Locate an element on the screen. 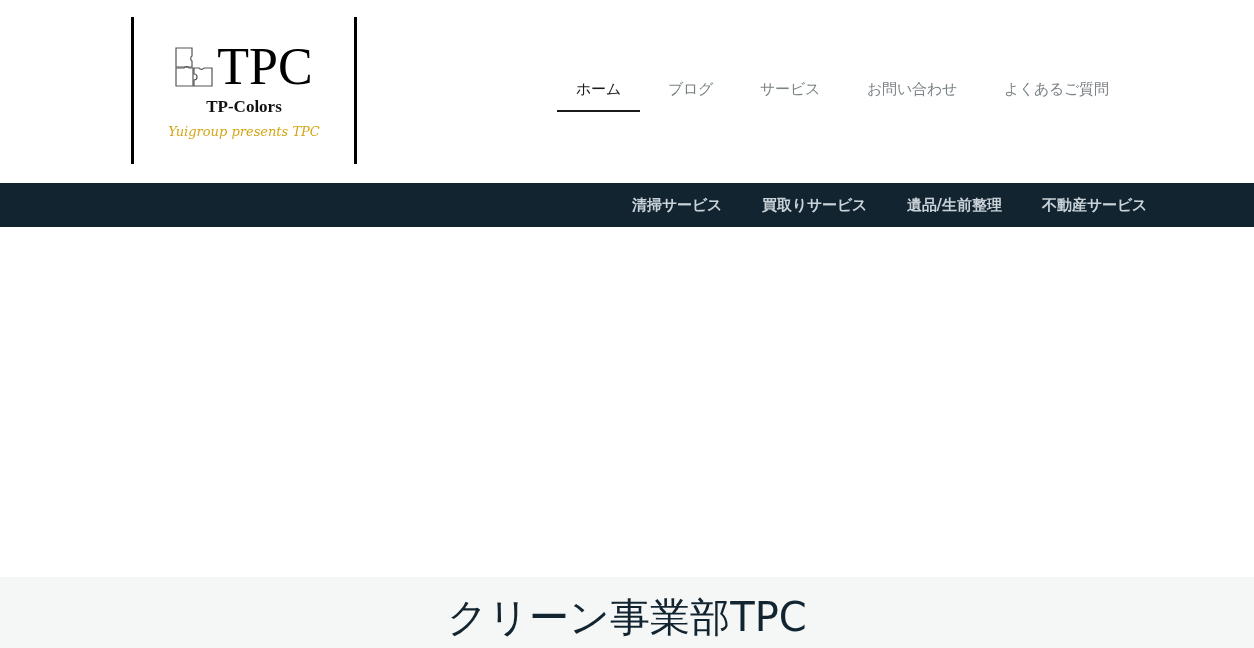 Image resolution: width=1254 pixels, height=648 pixels. logo-tagline: Yuigroup presents TPC is located at coordinates (244, 132).